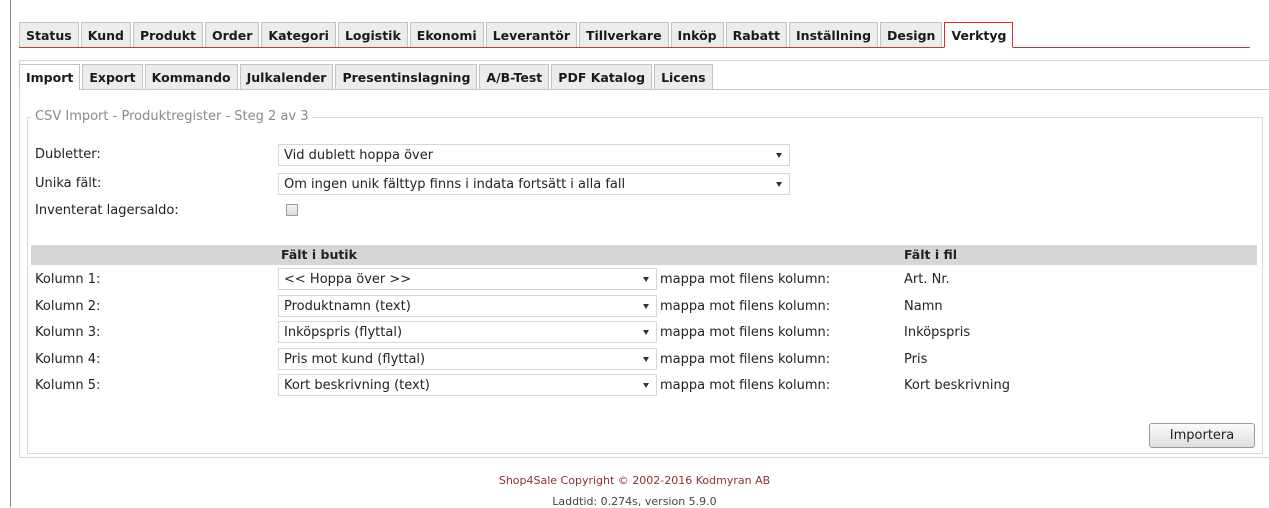 This screenshot has height=508, width=1269. What do you see at coordinates (168, 34) in the screenshot?
I see `tab-produkt: Produkt` at bounding box center [168, 34].